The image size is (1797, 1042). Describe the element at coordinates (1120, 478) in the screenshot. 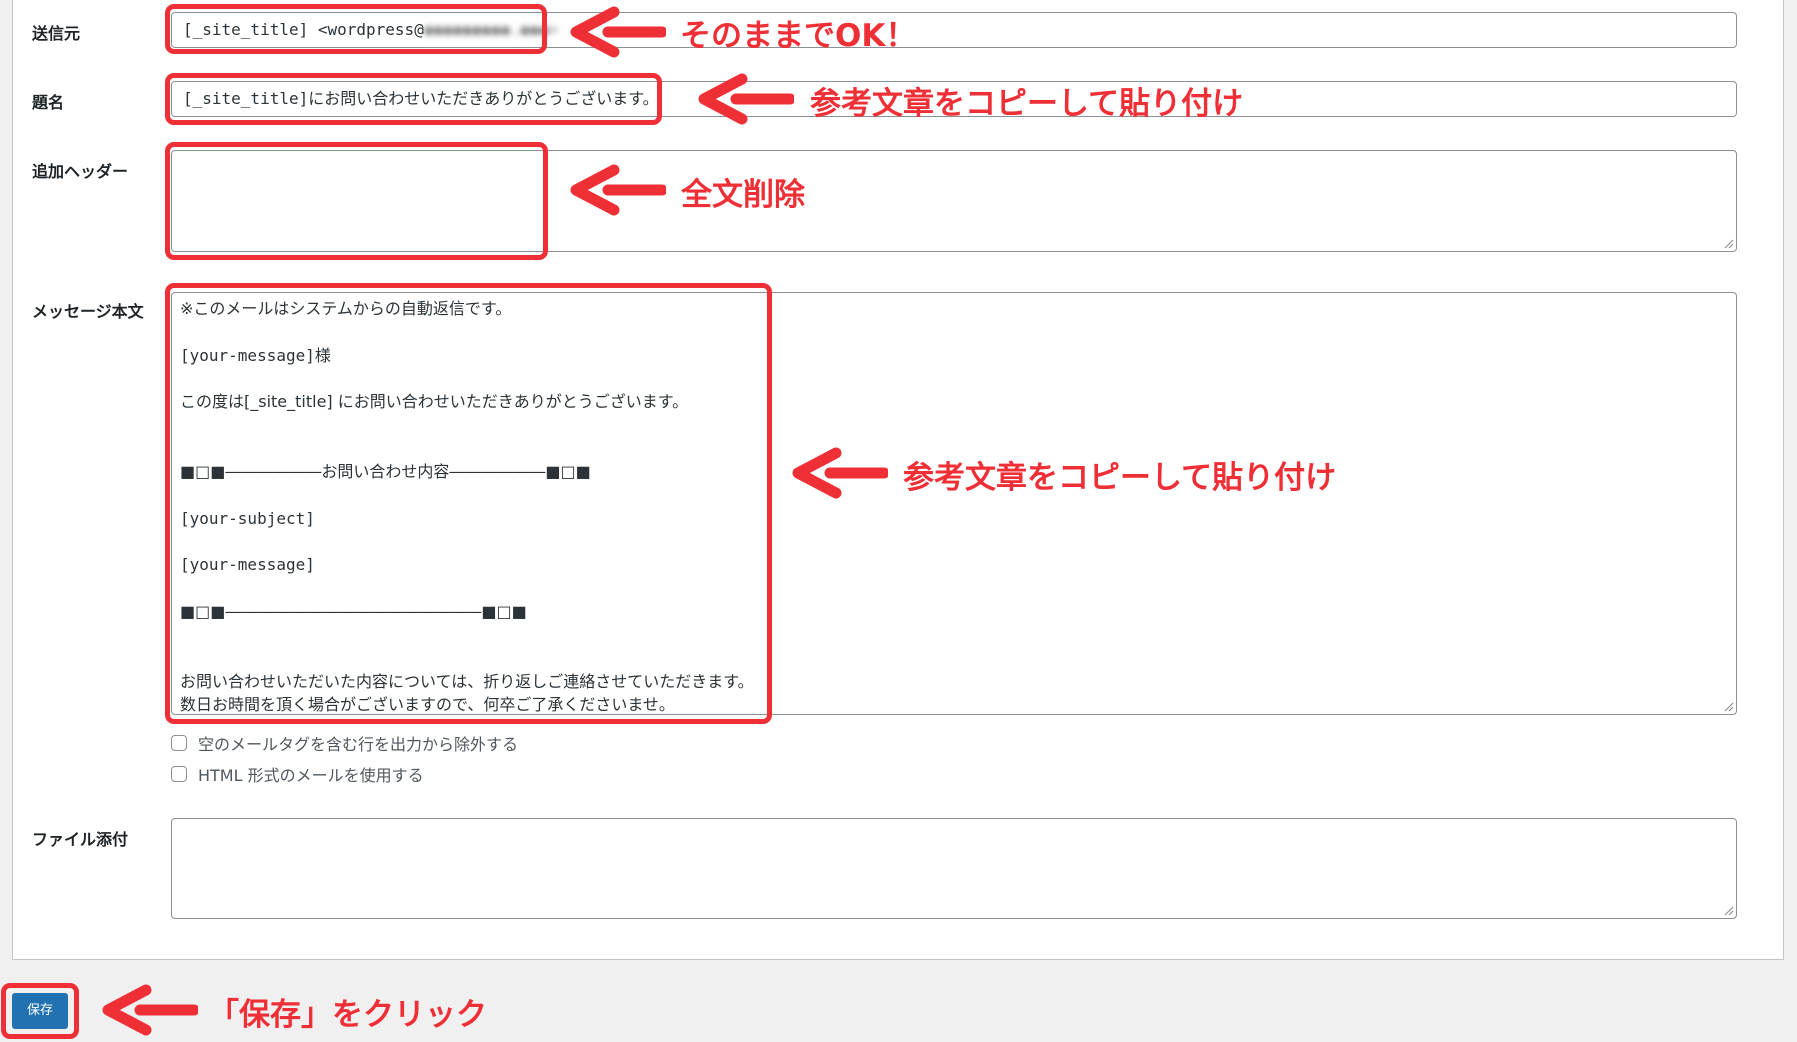

I see `body-note: 参考文章をコピーして貼り付け` at that location.